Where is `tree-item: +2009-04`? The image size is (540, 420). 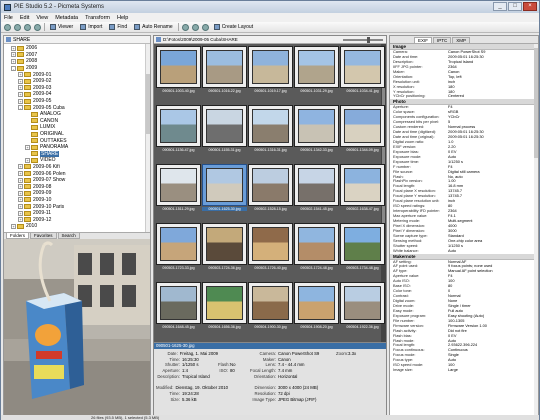
tree-item: +2009-04 is located at coordinates (77, 94).